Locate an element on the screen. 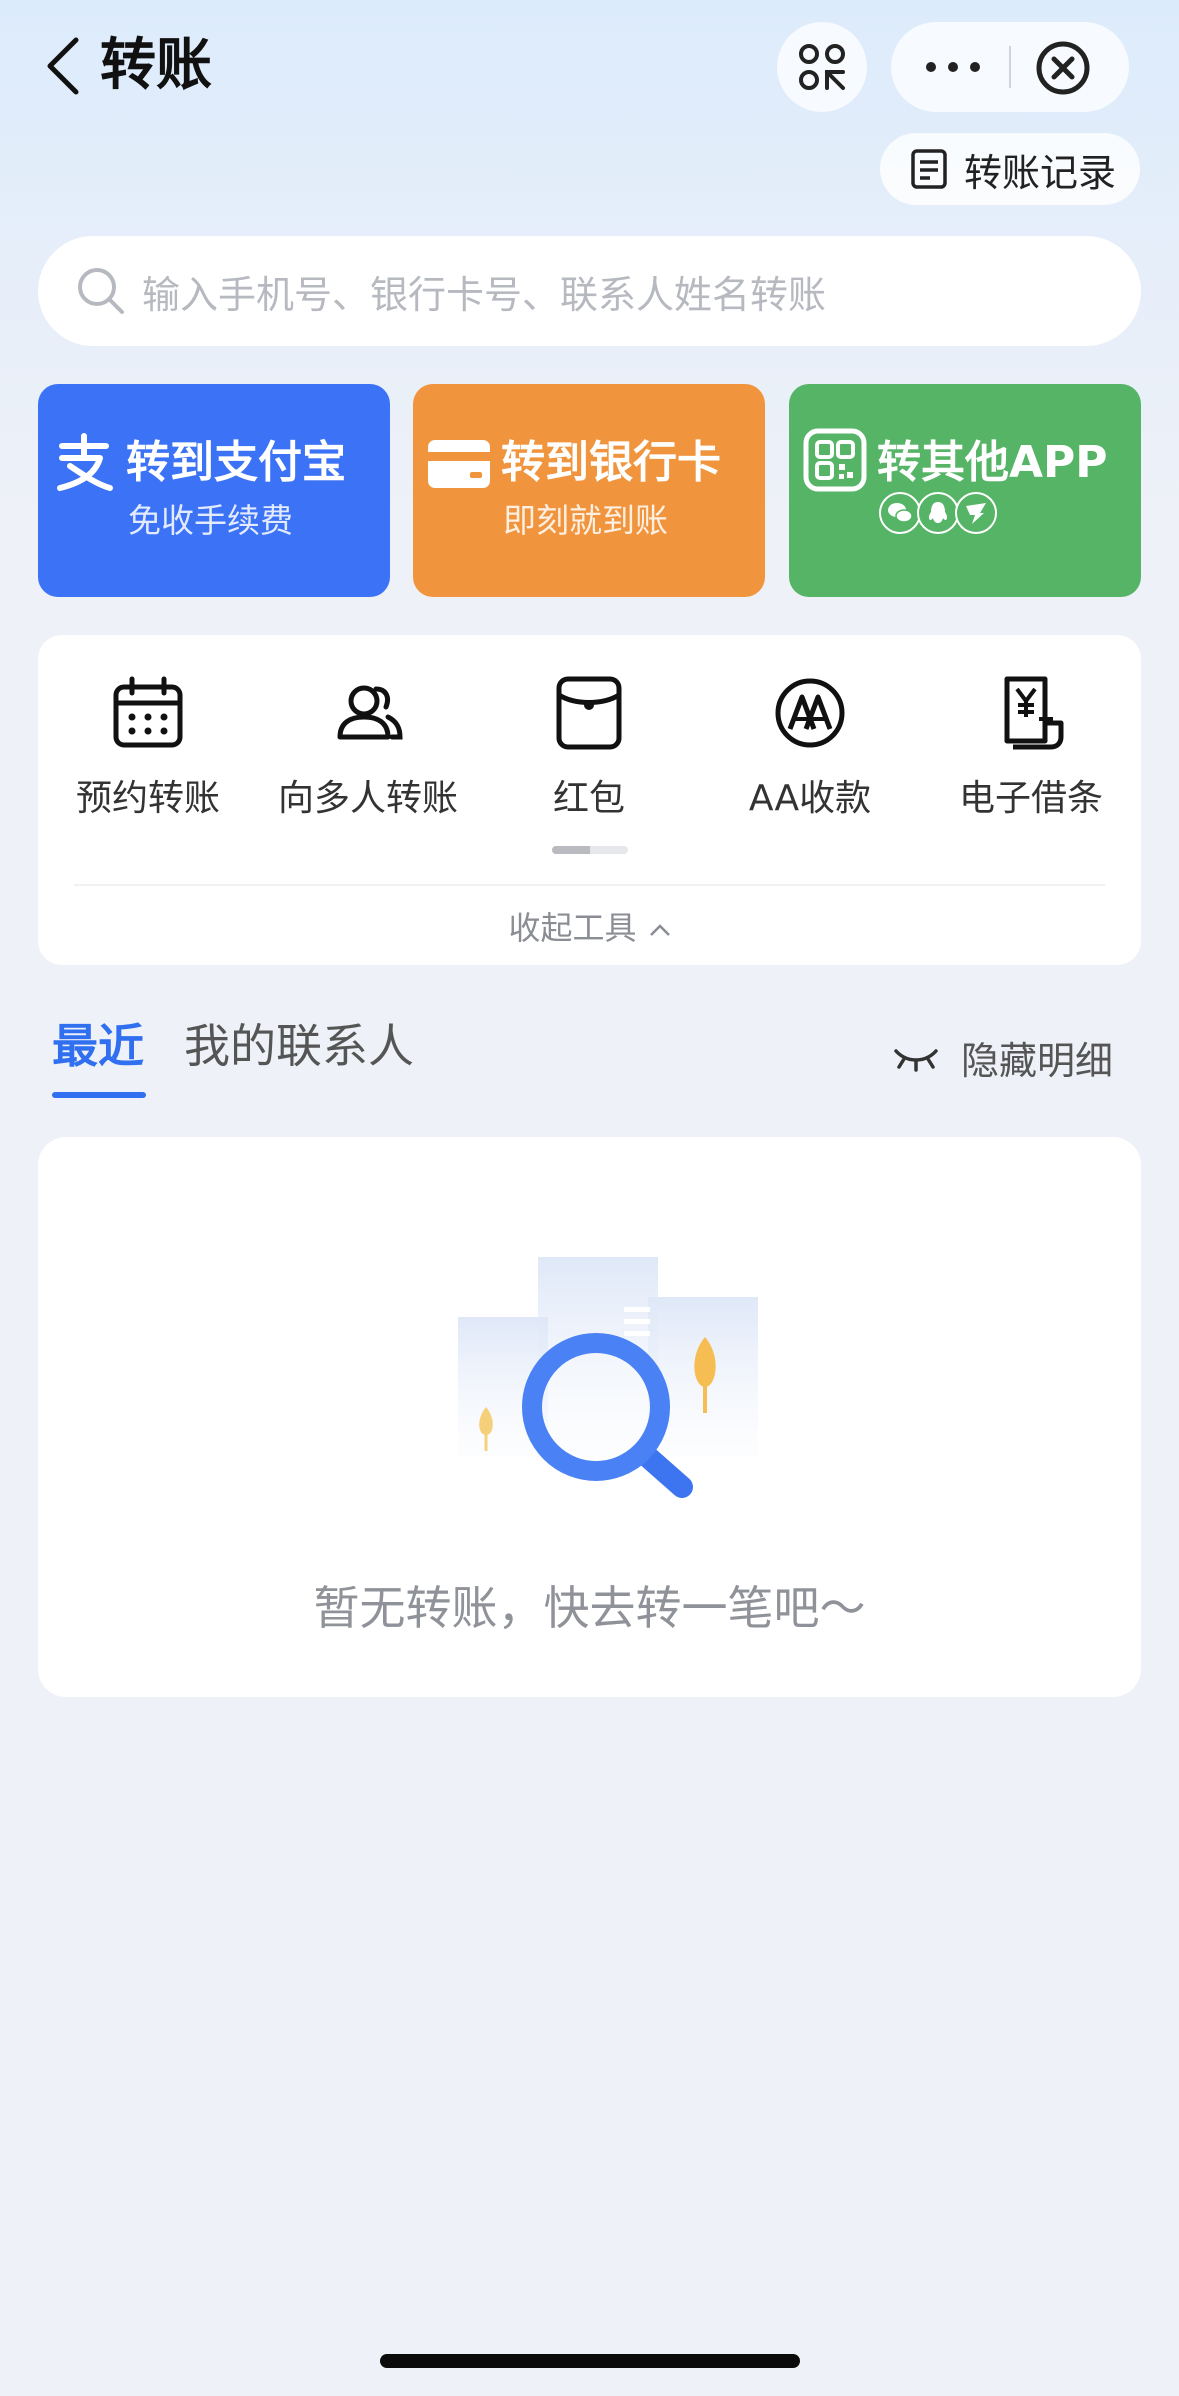 The width and height of the screenshot is (1179, 2396). tab-recent: 最近 is located at coordinates (98, 1043).